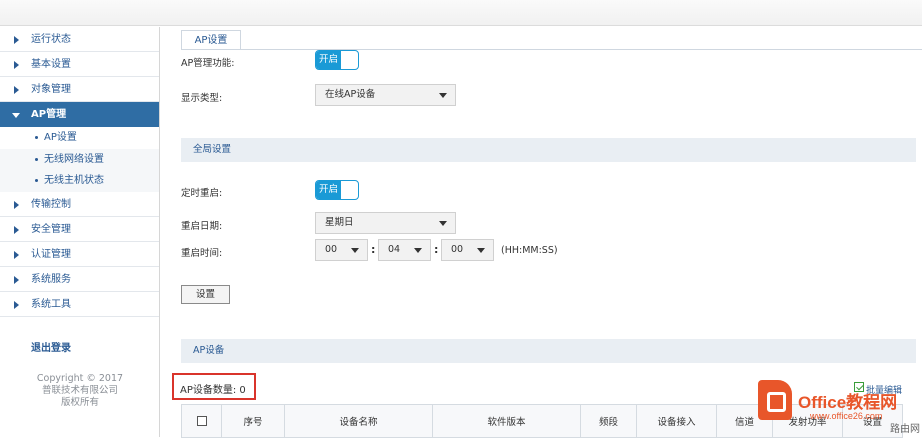 The image size is (922, 438). I want to click on reboot-minute-select: 04, so click(404, 250).